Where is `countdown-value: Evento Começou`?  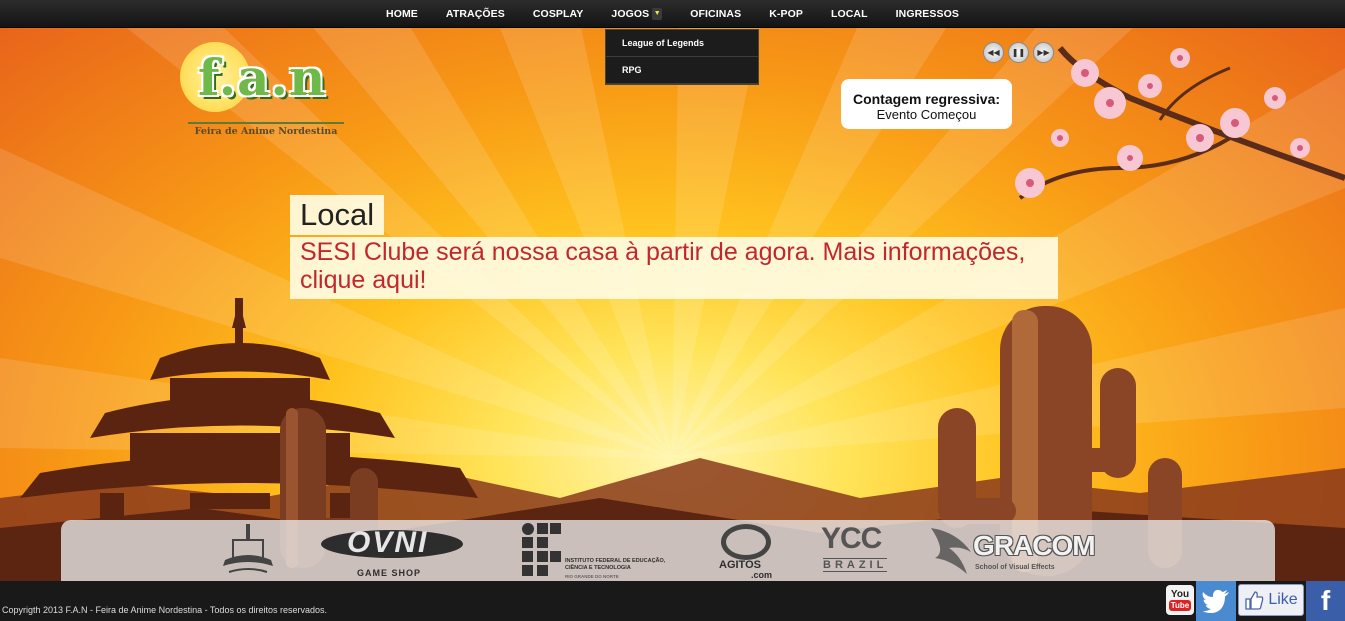 countdown-value: Evento Começou is located at coordinates (926, 114).